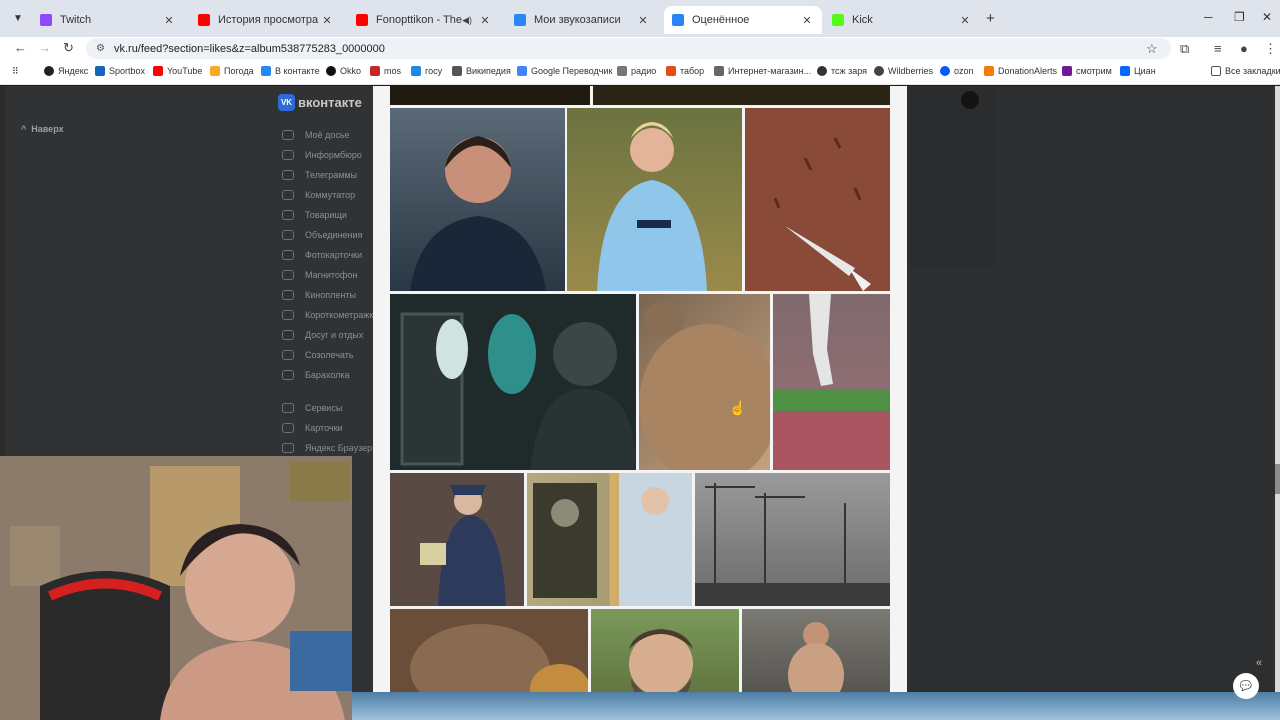 Image resolution: width=1280 pixels, height=720 pixels. I want to click on reload-icon: ↻, so click(68, 48).